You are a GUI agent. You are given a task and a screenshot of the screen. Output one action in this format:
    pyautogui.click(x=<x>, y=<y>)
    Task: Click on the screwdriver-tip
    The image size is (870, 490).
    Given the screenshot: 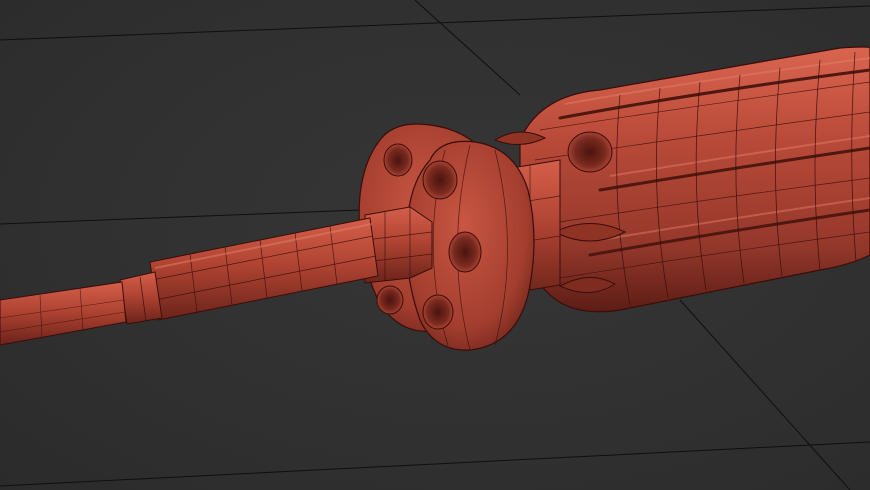 What is the action you would take?
    pyautogui.click(x=63, y=313)
    